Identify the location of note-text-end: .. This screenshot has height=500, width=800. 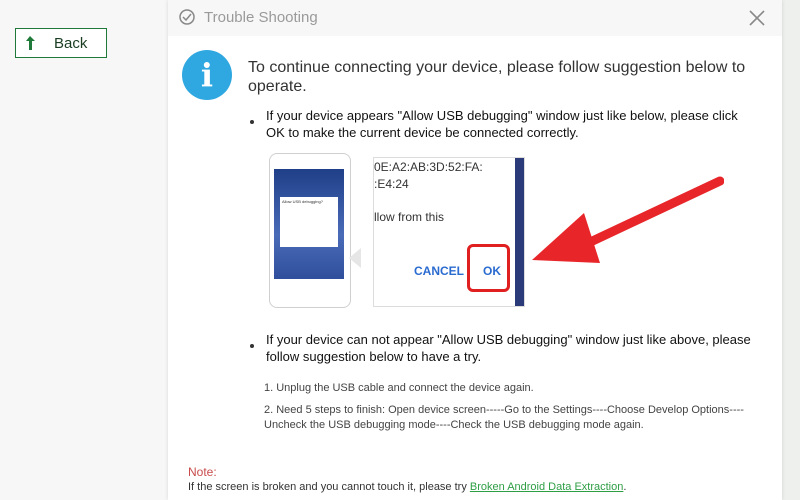
(625, 487).